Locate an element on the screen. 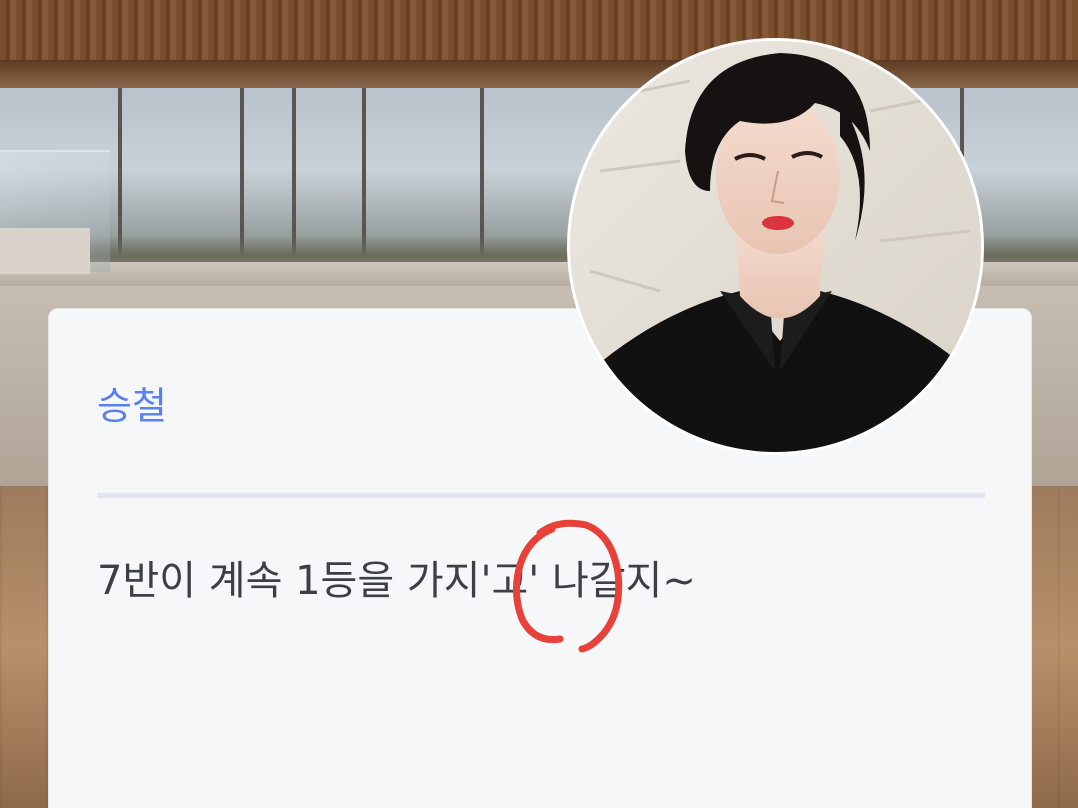 The image size is (1078, 808). card-message: 7반이 계속 1등을 가지'고' 나갈지~ is located at coordinates (396, 581).